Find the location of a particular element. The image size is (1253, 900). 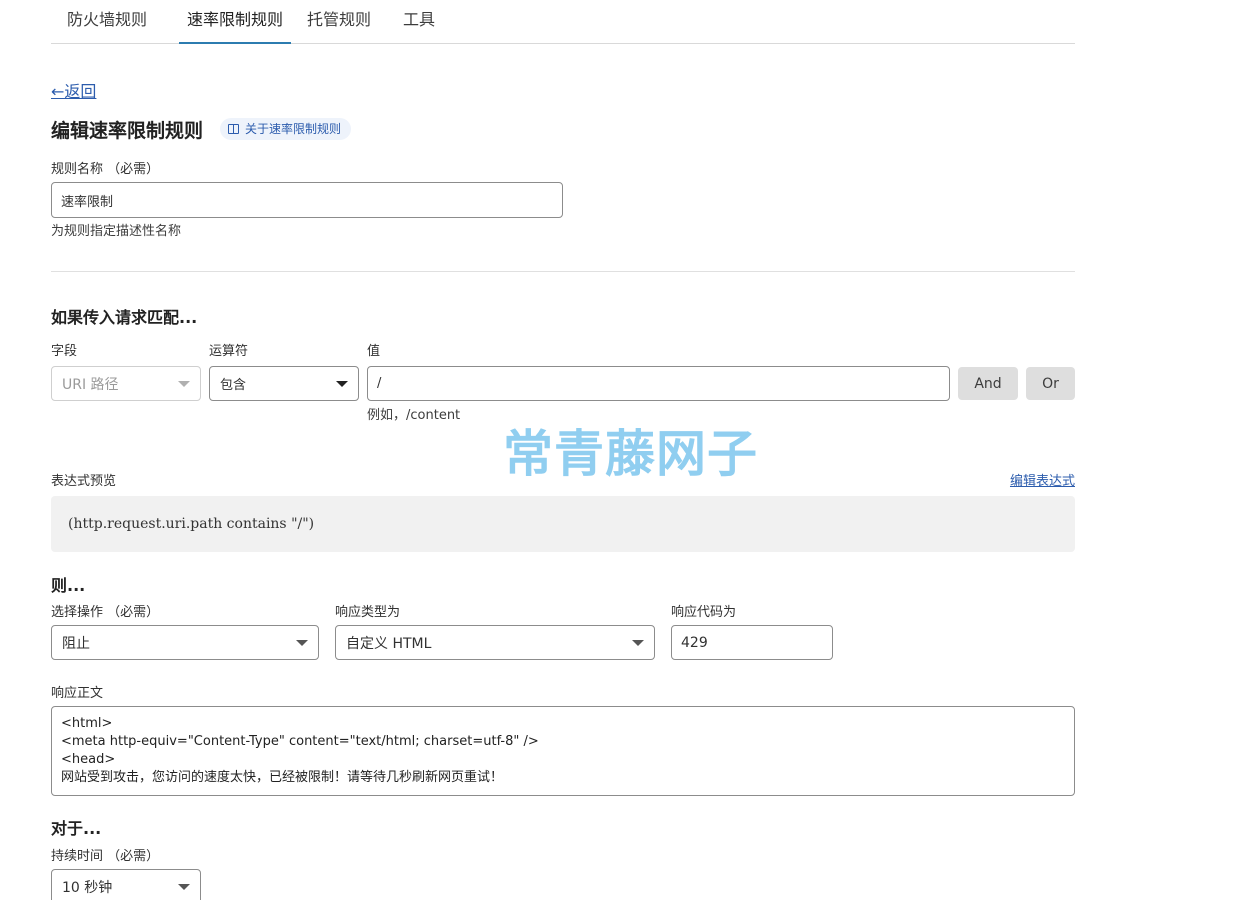

page-title: 编辑速率限制规则 is located at coordinates (127, 131).